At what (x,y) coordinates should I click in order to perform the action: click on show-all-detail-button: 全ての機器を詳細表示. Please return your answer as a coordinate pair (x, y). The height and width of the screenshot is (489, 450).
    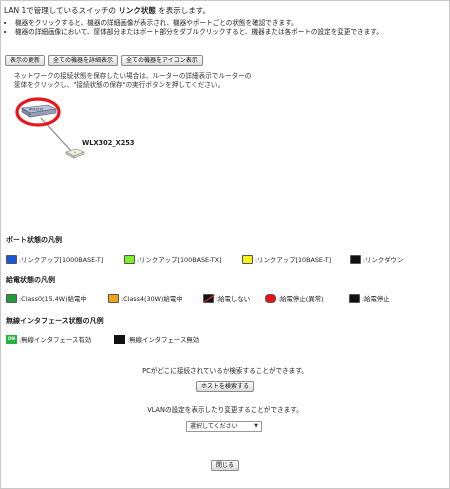
    Looking at the image, I should click on (83, 60).